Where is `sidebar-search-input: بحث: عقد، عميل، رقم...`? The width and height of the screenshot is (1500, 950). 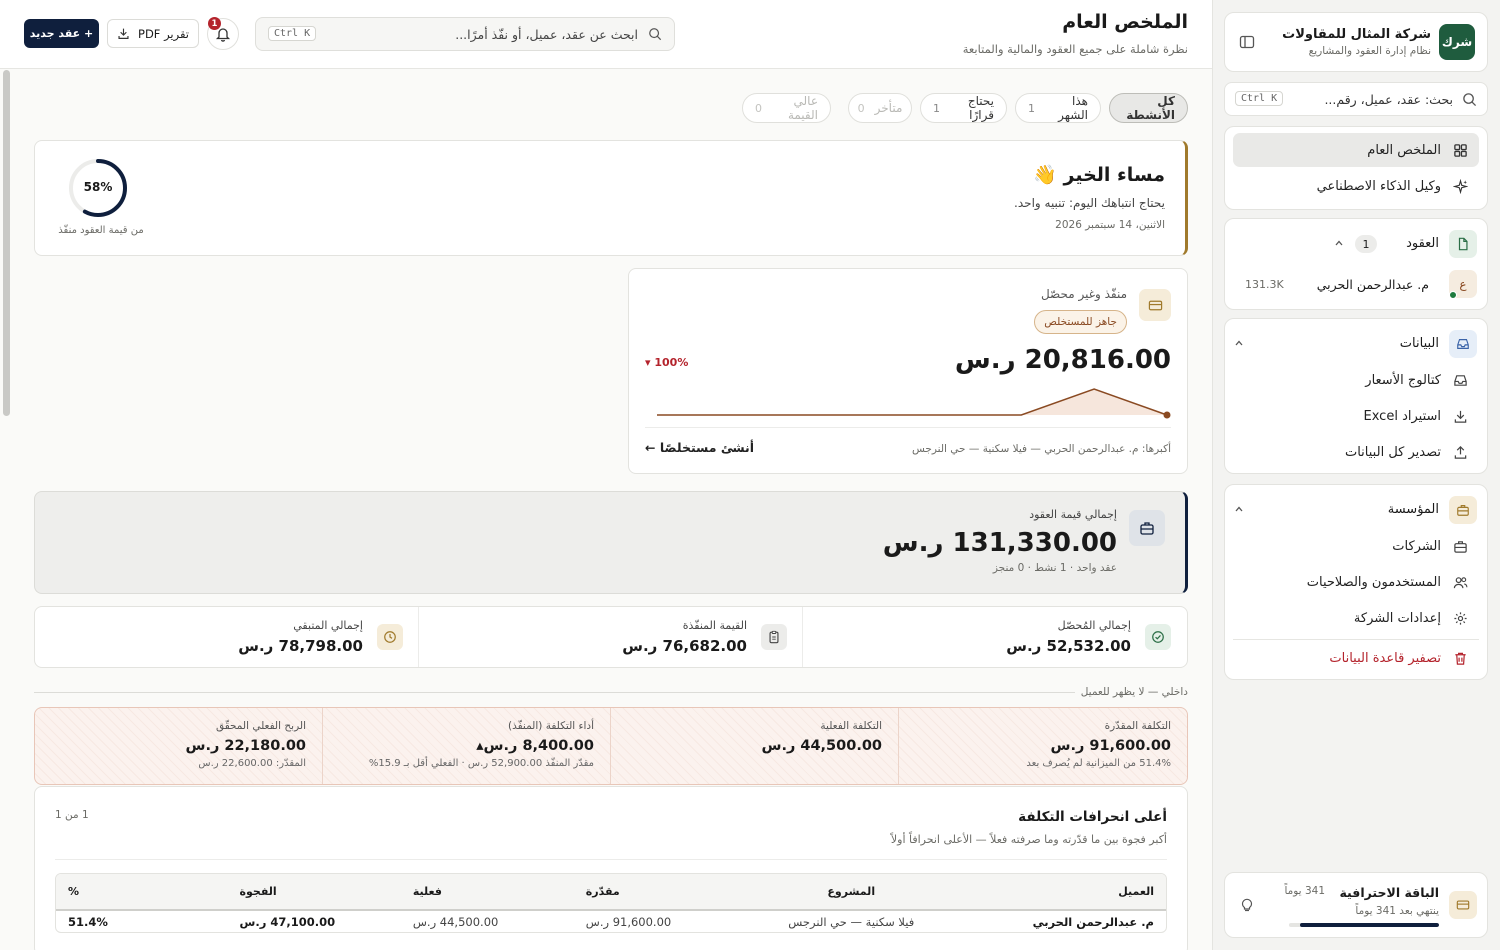
sidebar-search-input: بحث: عقد، عميل، رقم... is located at coordinates (1388, 99).